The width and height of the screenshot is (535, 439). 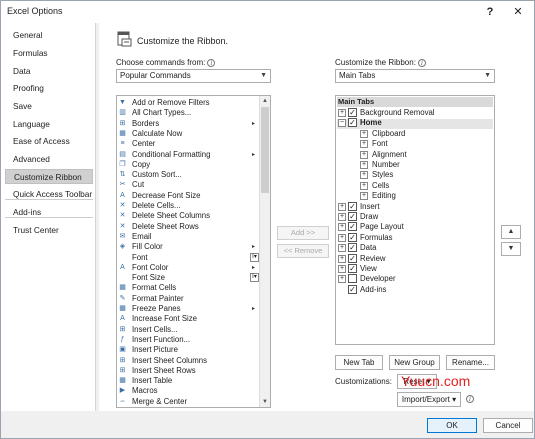 I want to click on command-item: A Increase Font Size, so click(x=188, y=319).